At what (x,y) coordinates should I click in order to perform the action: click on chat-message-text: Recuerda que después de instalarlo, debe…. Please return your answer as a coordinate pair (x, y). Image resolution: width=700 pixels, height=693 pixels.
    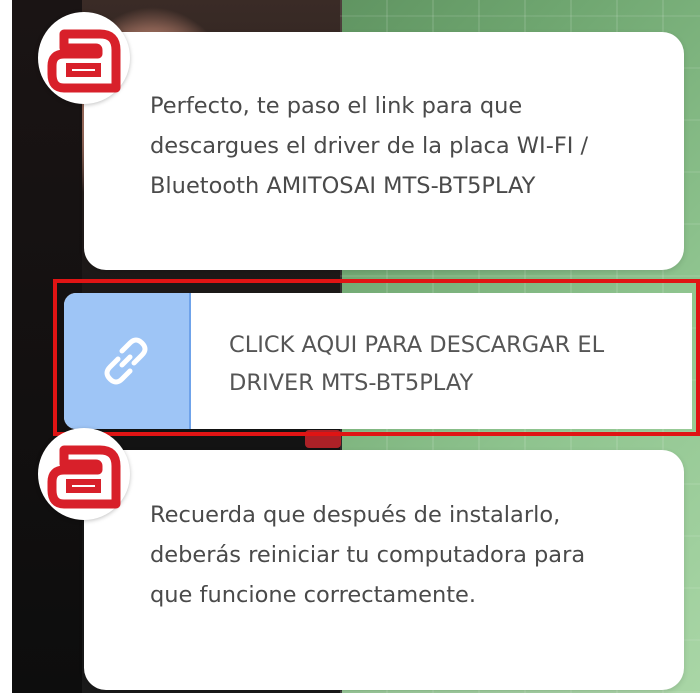
    Looking at the image, I should click on (368, 555).